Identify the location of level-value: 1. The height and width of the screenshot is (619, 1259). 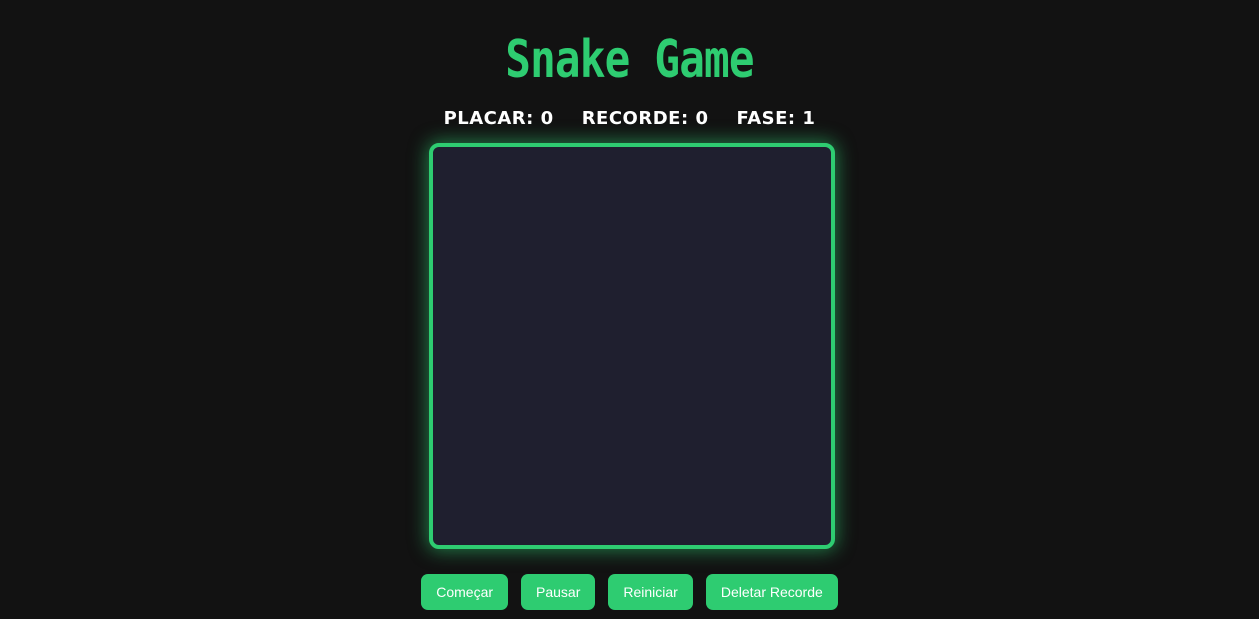
(809, 118).